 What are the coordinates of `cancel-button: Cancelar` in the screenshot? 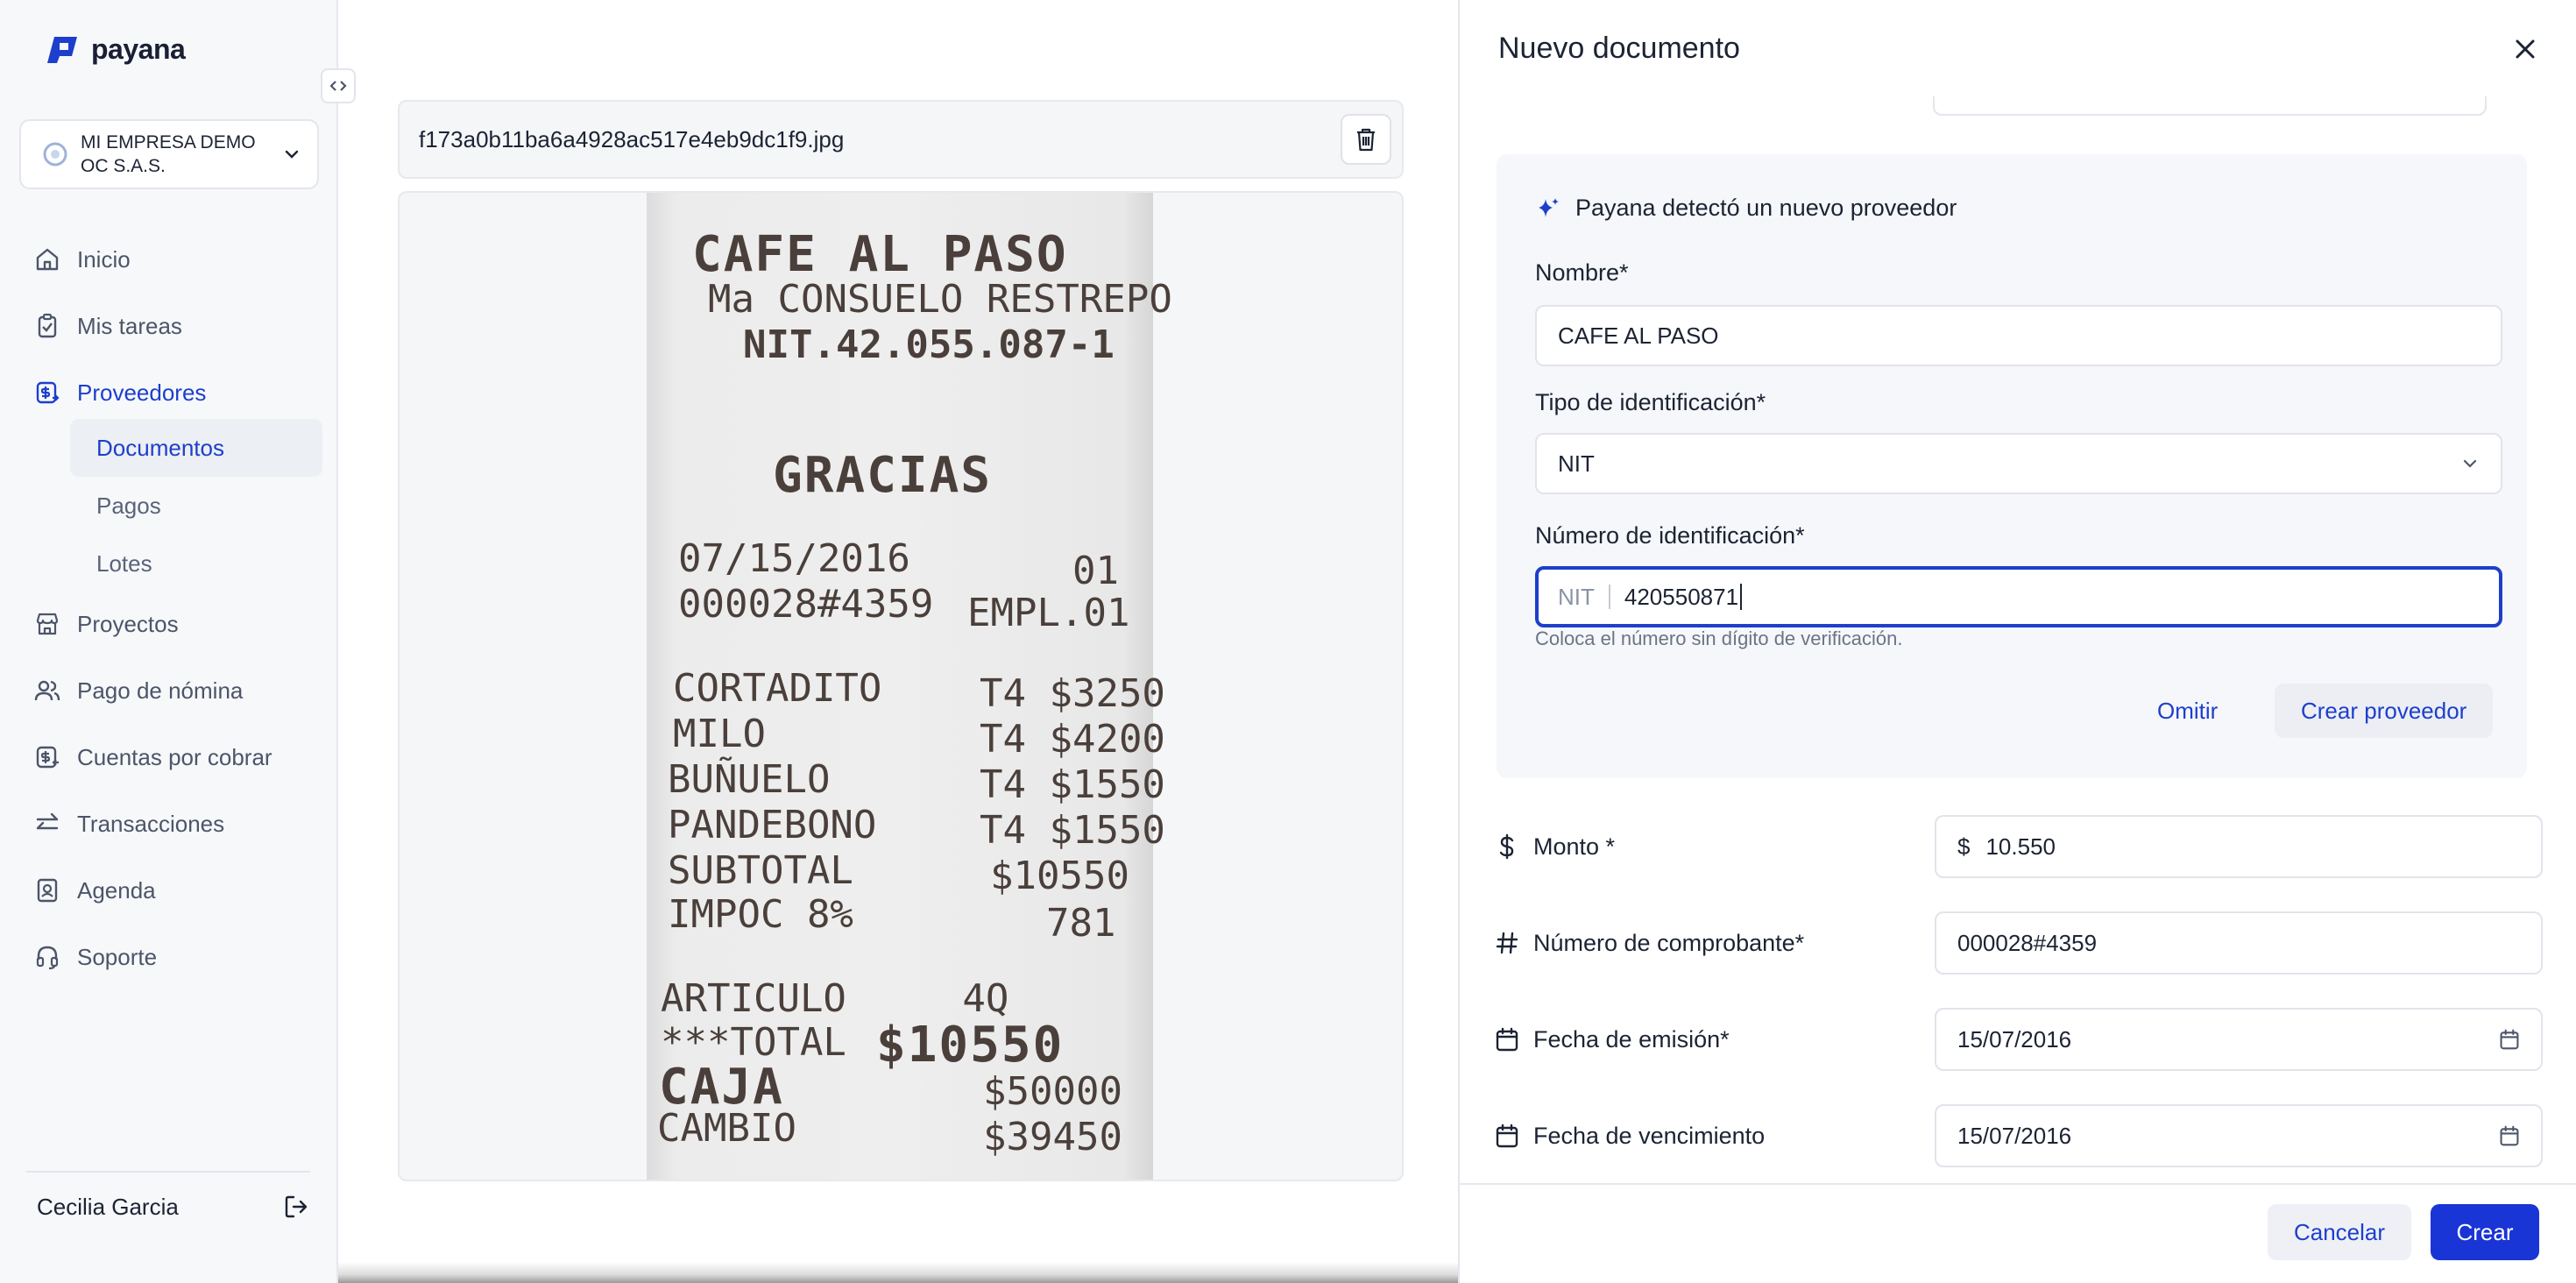 It's located at (2339, 1232).